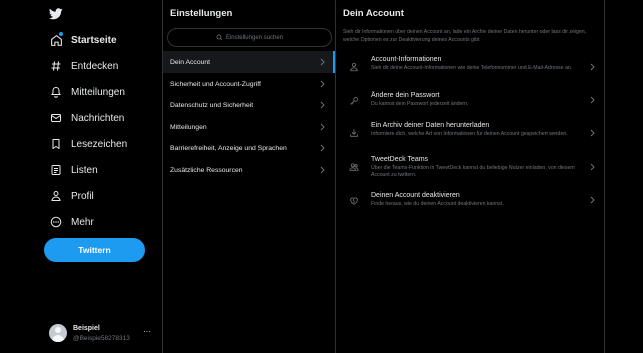 The height and width of the screenshot is (353, 643). Describe the element at coordinates (405, 95) in the screenshot. I see `account-item-title: Ändere dein Passwort` at that location.